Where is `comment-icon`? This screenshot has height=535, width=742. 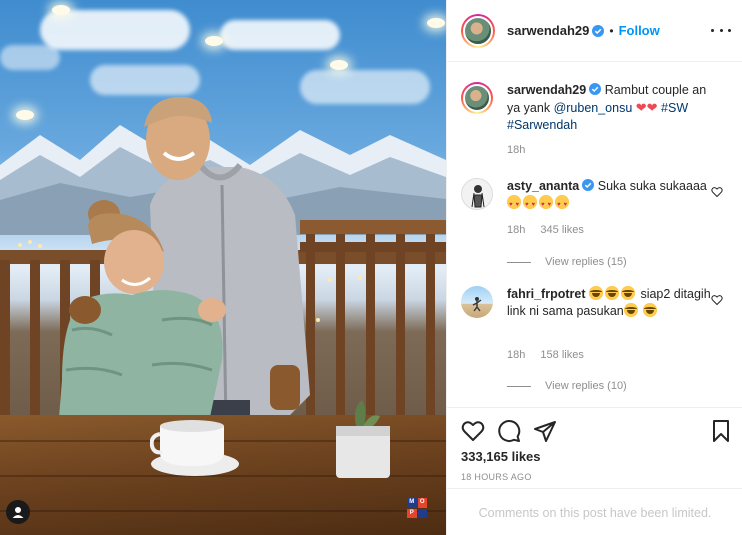
comment-icon is located at coordinates (509, 431).